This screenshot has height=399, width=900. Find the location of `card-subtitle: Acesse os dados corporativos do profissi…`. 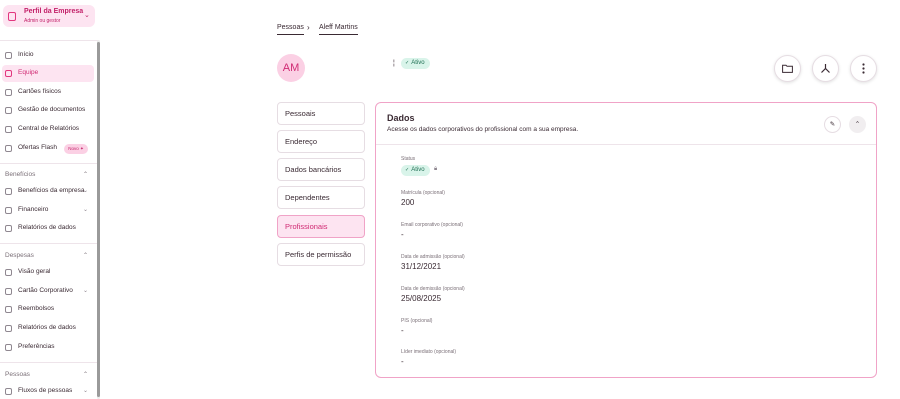

card-subtitle: Acesse os dados corporativos do profissi… is located at coordinates (483, 129).